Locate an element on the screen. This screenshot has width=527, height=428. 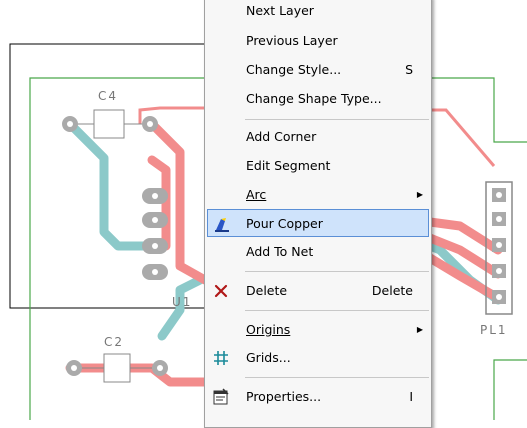
menu-item-label: Add Corner is located at coordinates (281, 136).